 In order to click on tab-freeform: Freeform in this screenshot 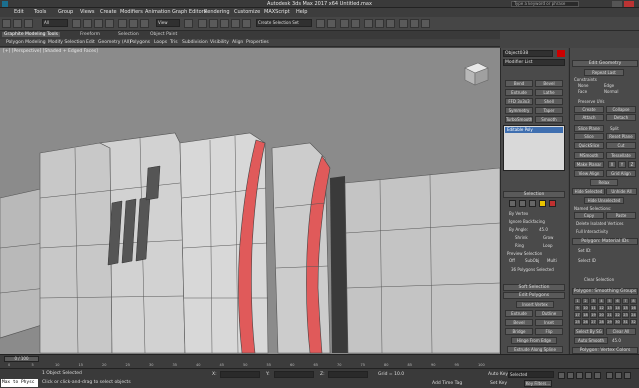, I will do `click(90, 34)`.